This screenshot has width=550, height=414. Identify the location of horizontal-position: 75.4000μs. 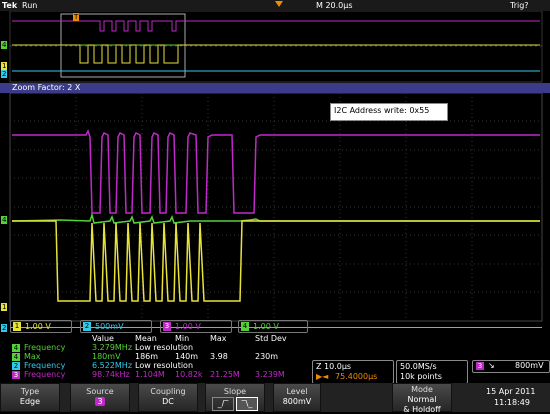
(356, 376).